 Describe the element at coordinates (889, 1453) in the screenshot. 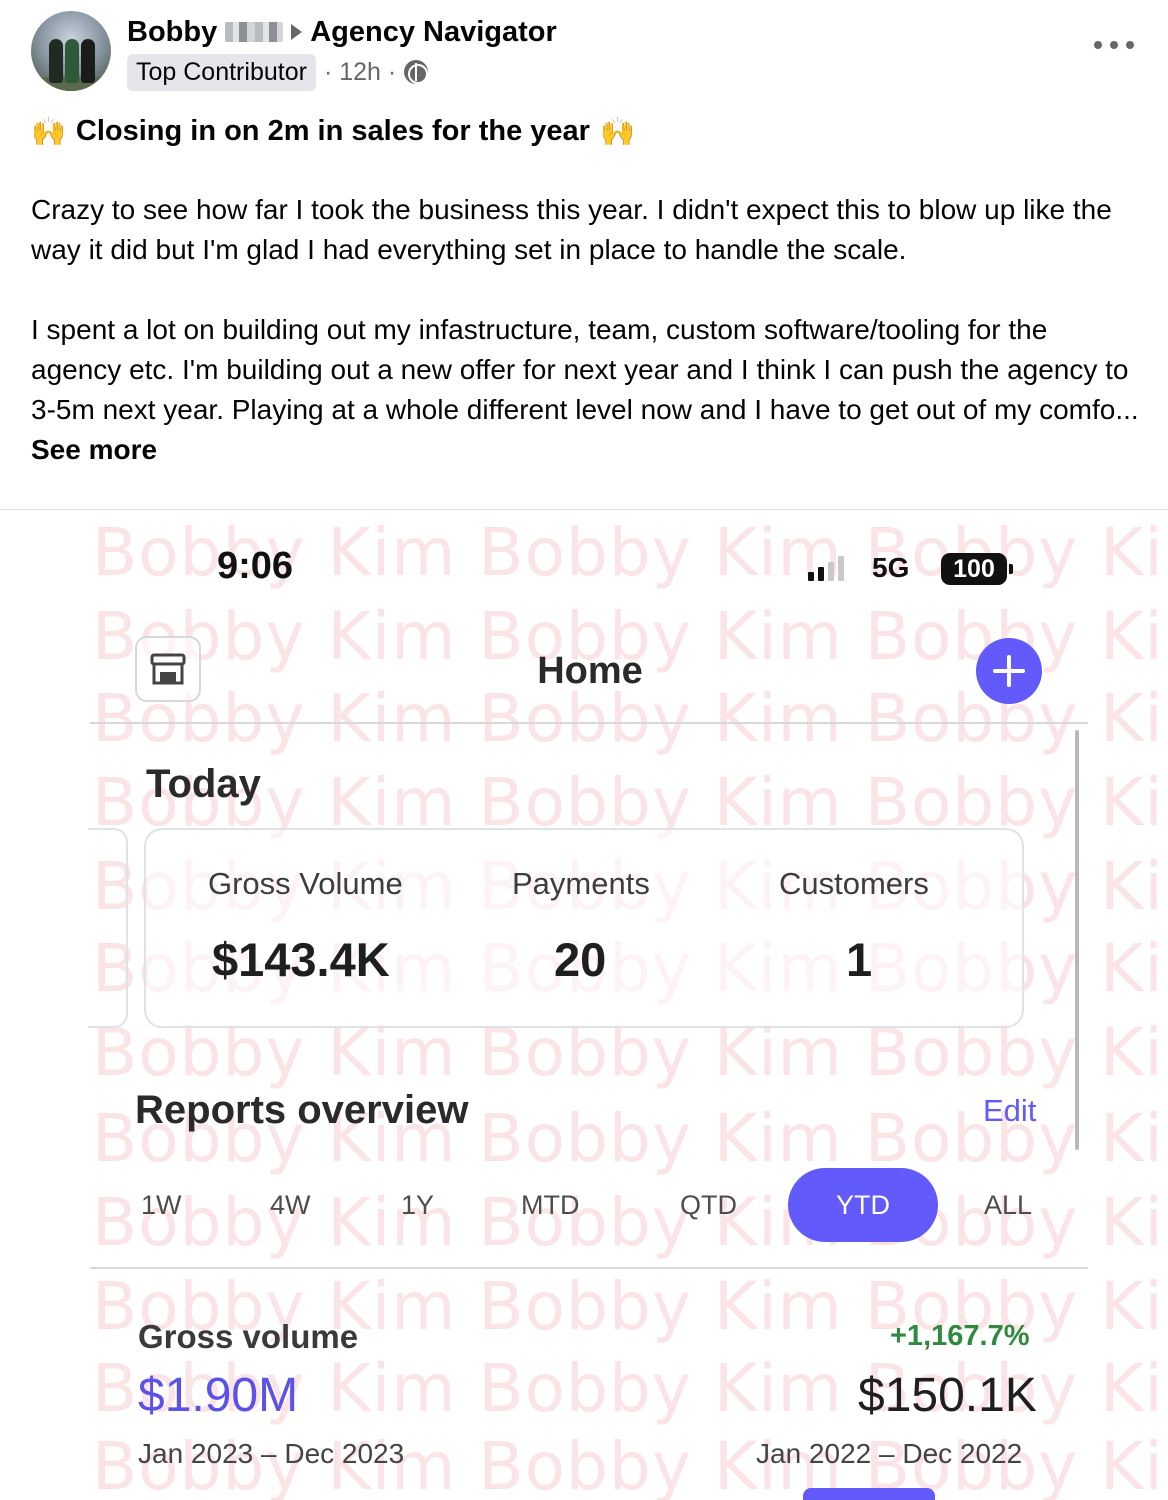

I see `previous-date-range: Jan 2022 – Dec 2022` at that location.